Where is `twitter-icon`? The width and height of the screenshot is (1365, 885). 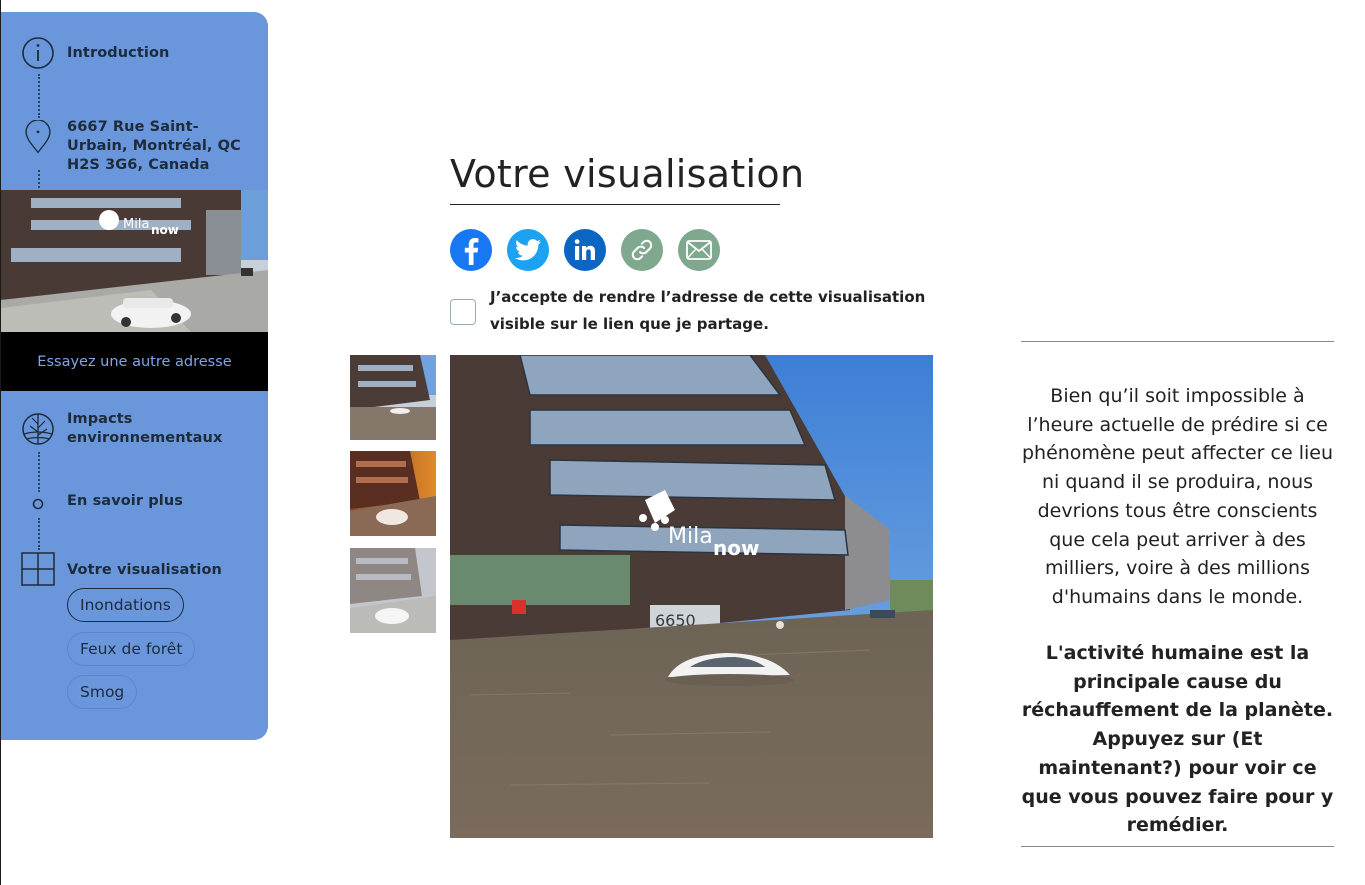
twitter-icon is located at coordinates (528, 250).